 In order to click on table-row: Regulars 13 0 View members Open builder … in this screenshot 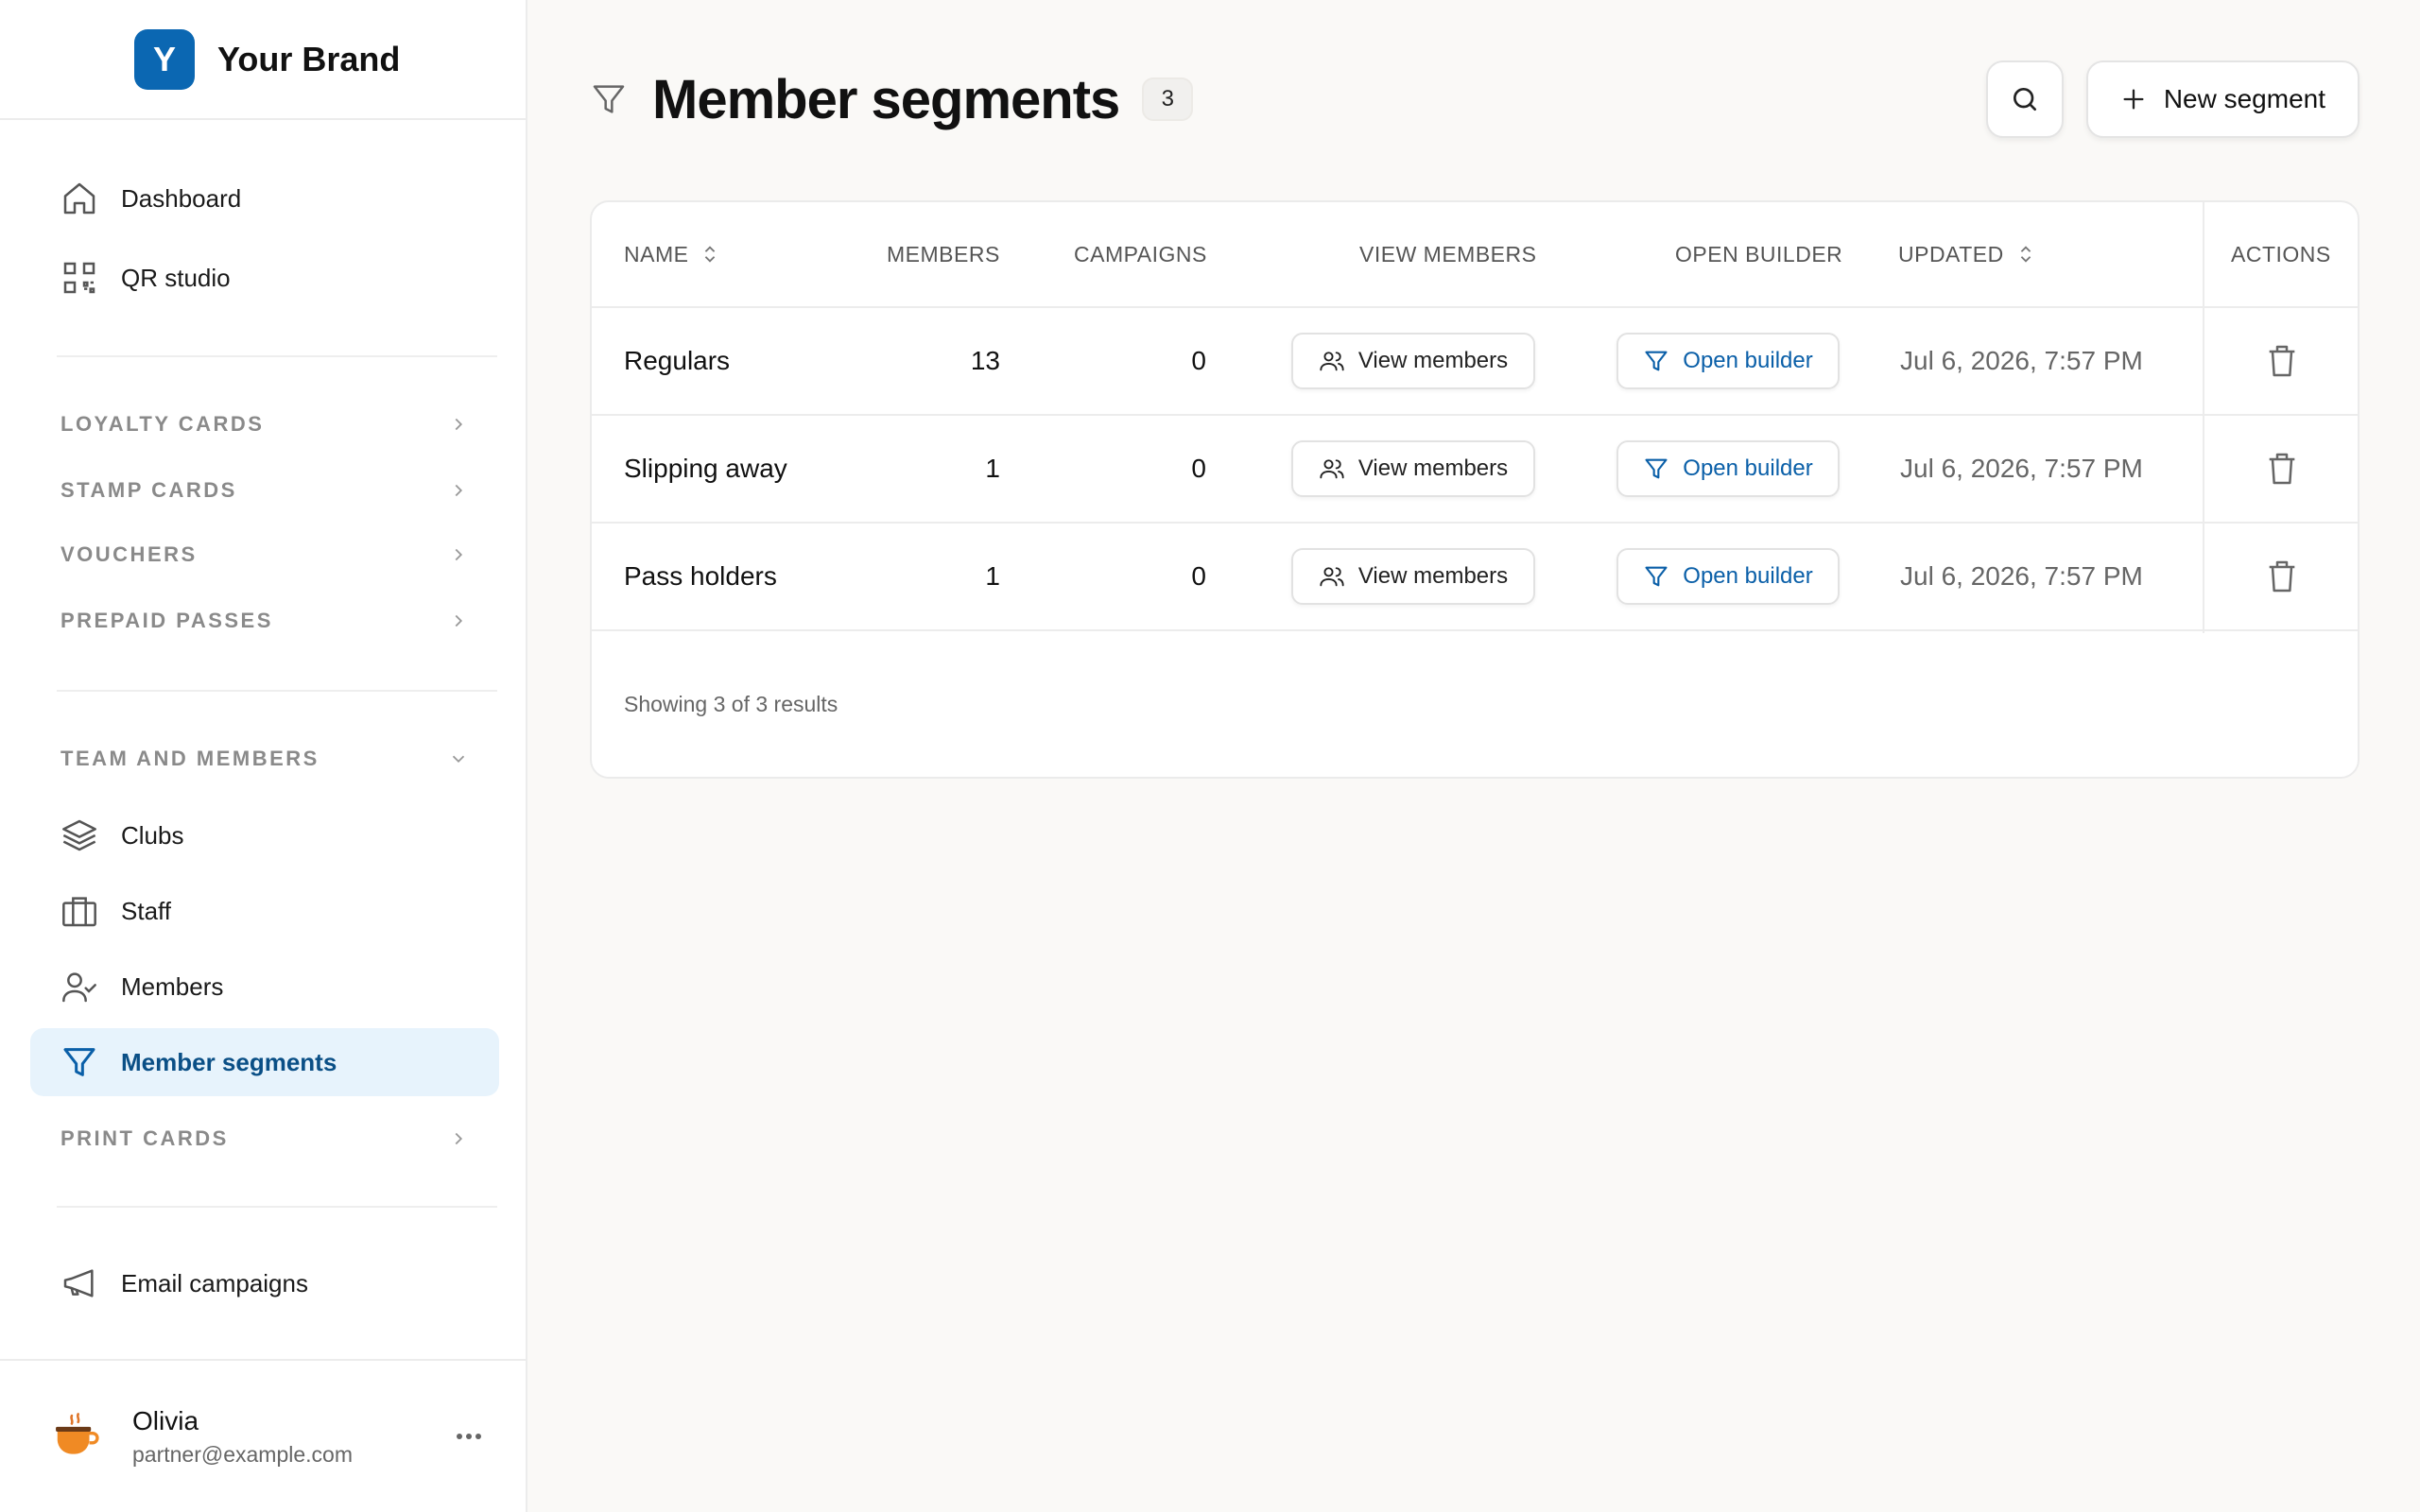, I will do `click(1475, 362)`.